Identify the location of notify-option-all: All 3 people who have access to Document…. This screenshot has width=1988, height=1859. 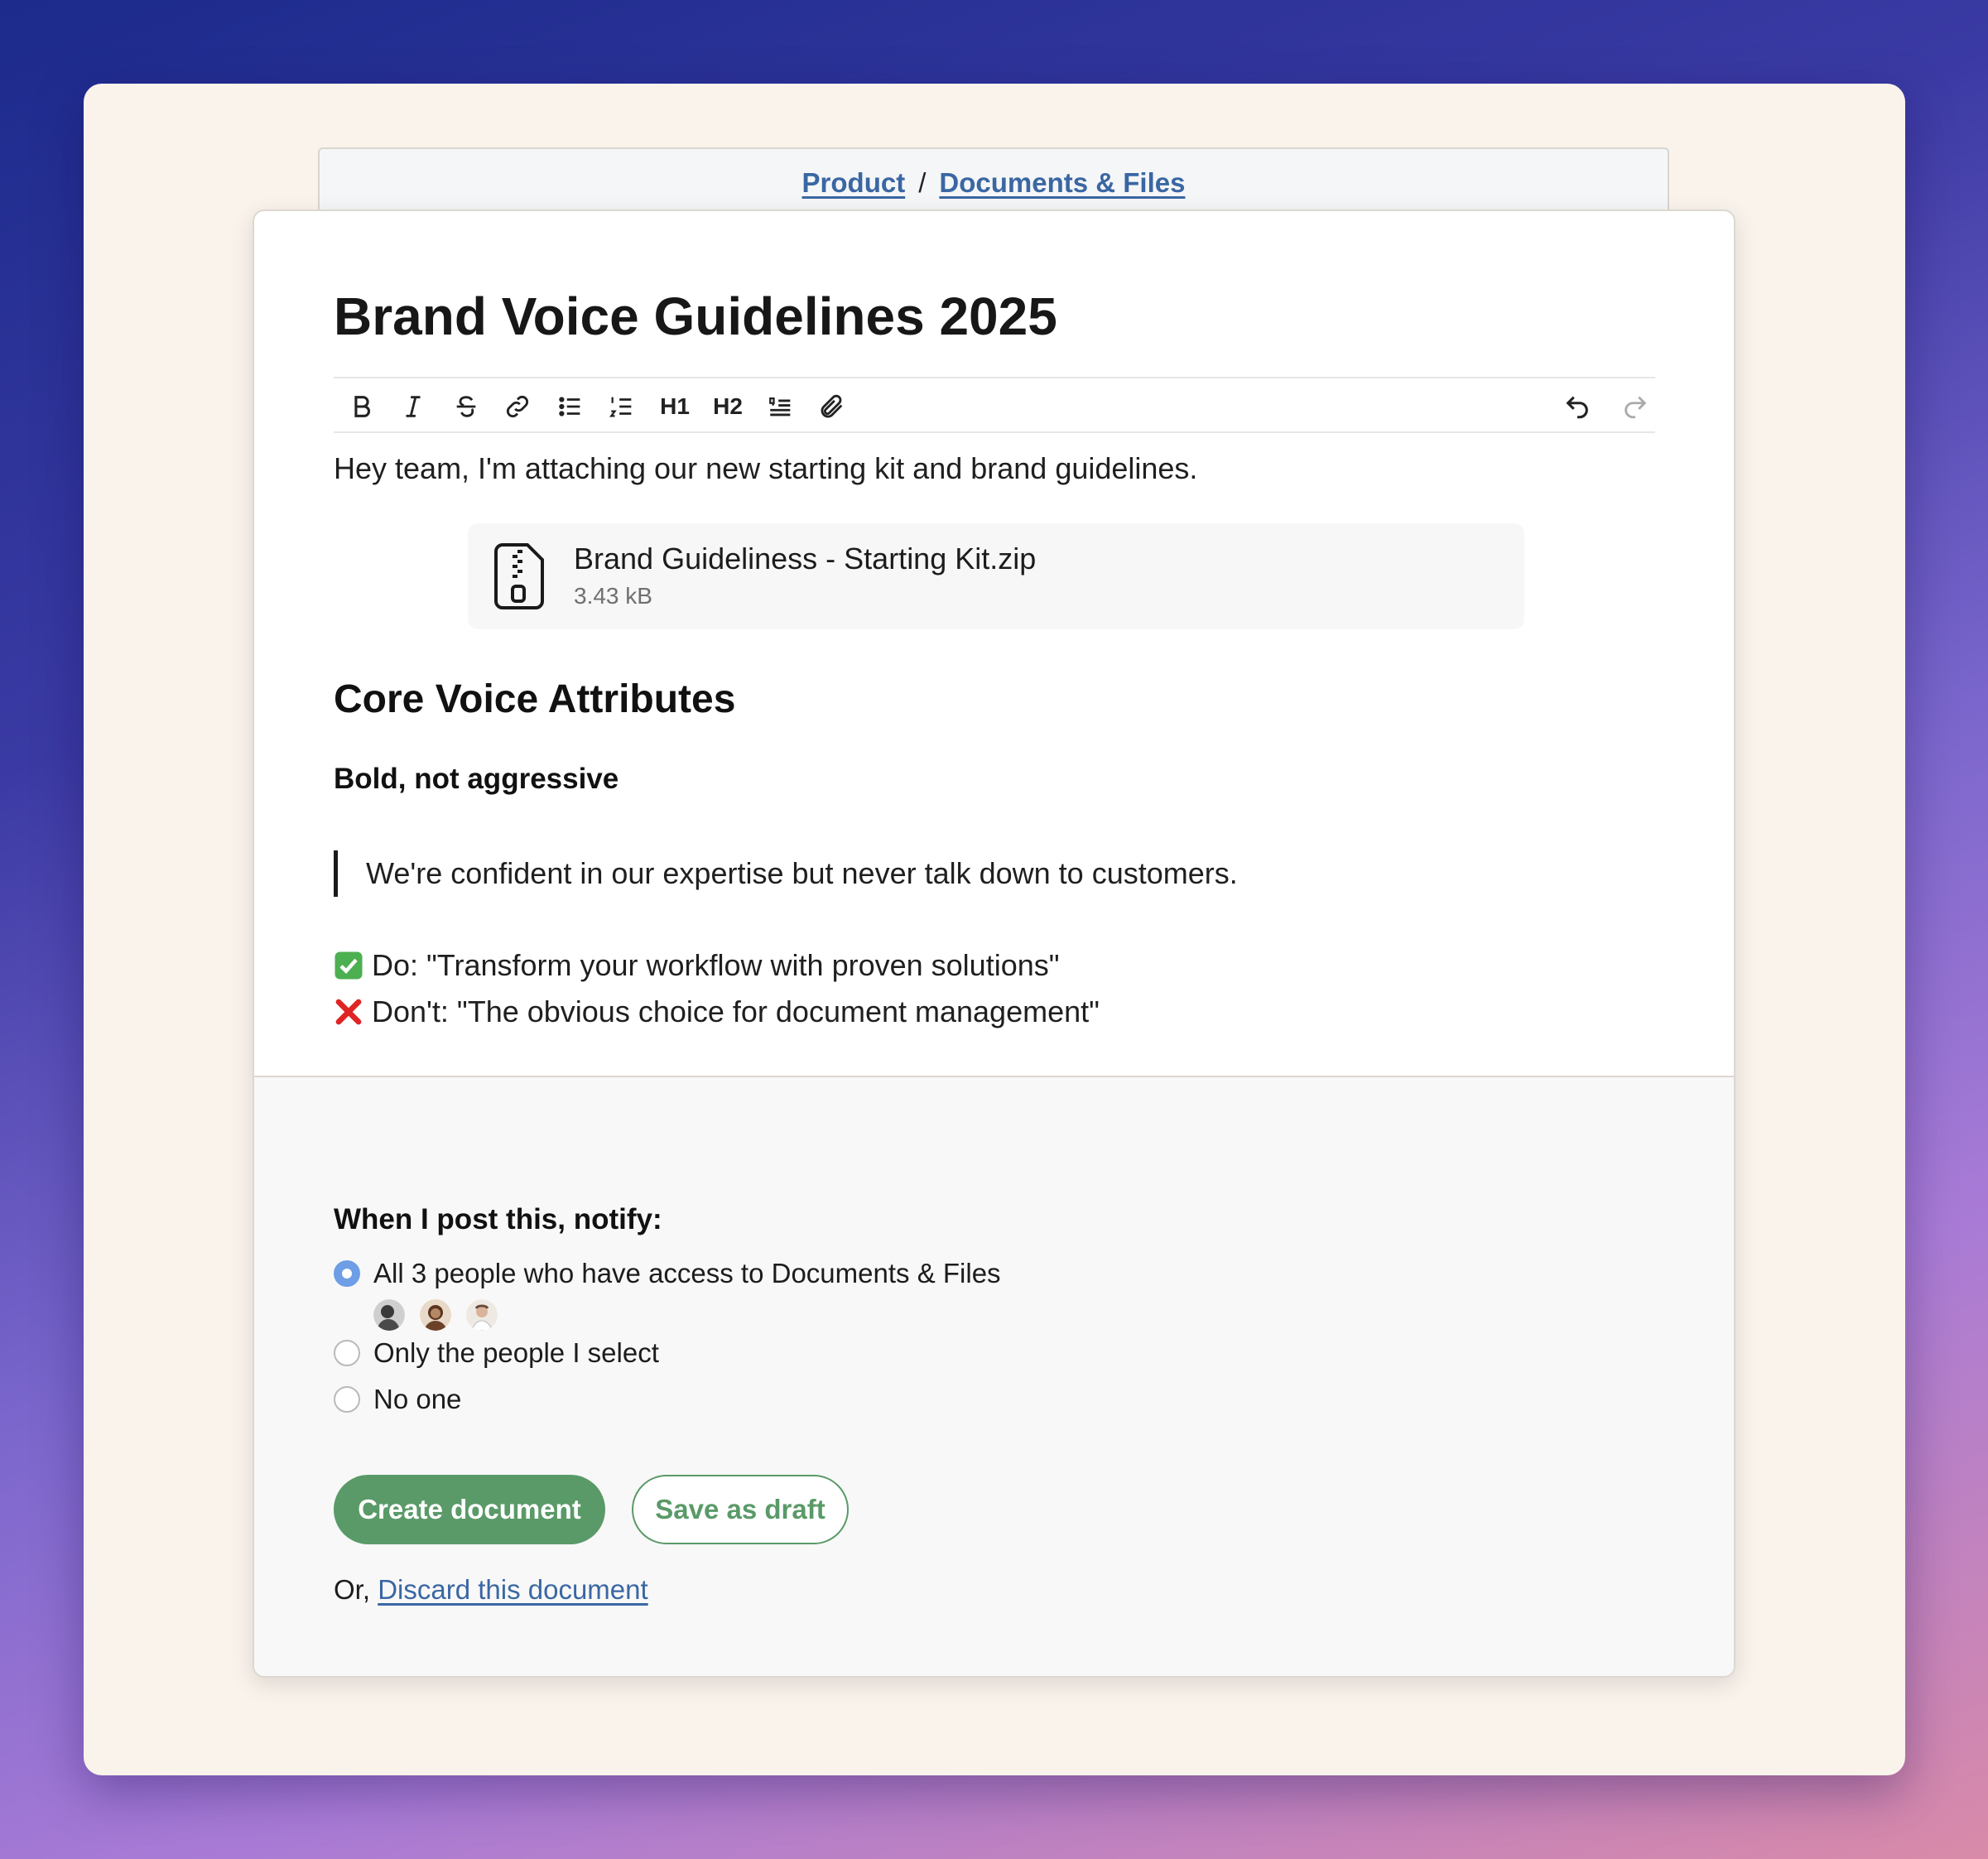
(667, 1273).